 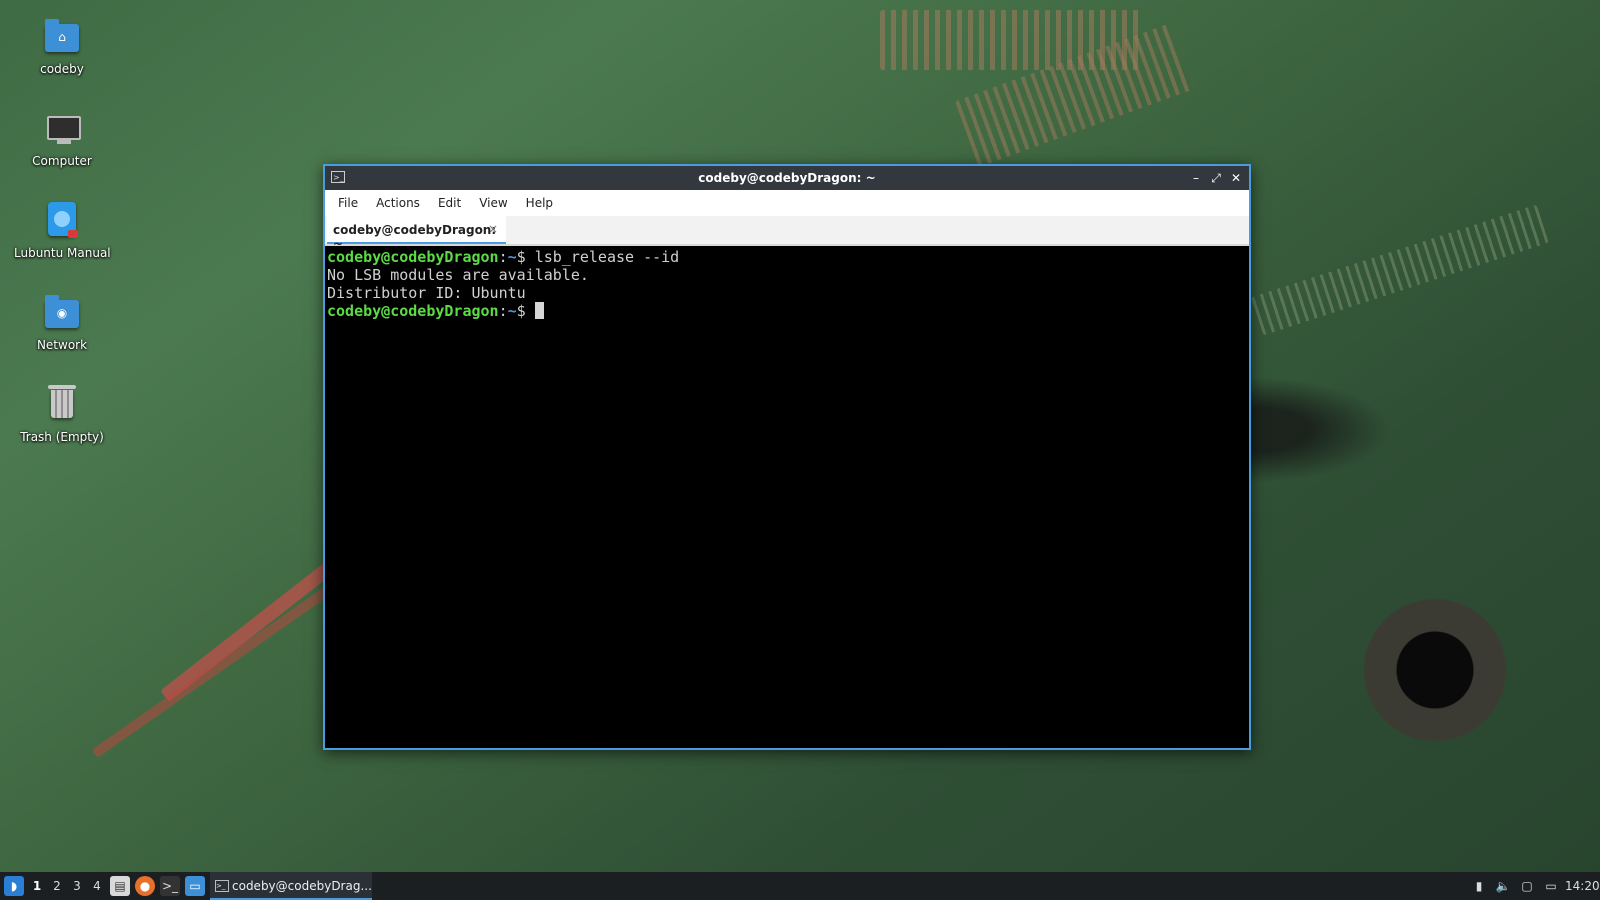 I want to click on terminal-launcher-icon: >_, so click(x=170, y=886).